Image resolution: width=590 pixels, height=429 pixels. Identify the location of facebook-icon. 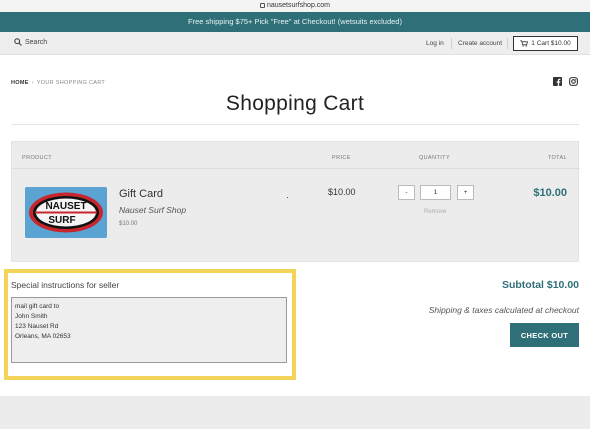
(557, 81).